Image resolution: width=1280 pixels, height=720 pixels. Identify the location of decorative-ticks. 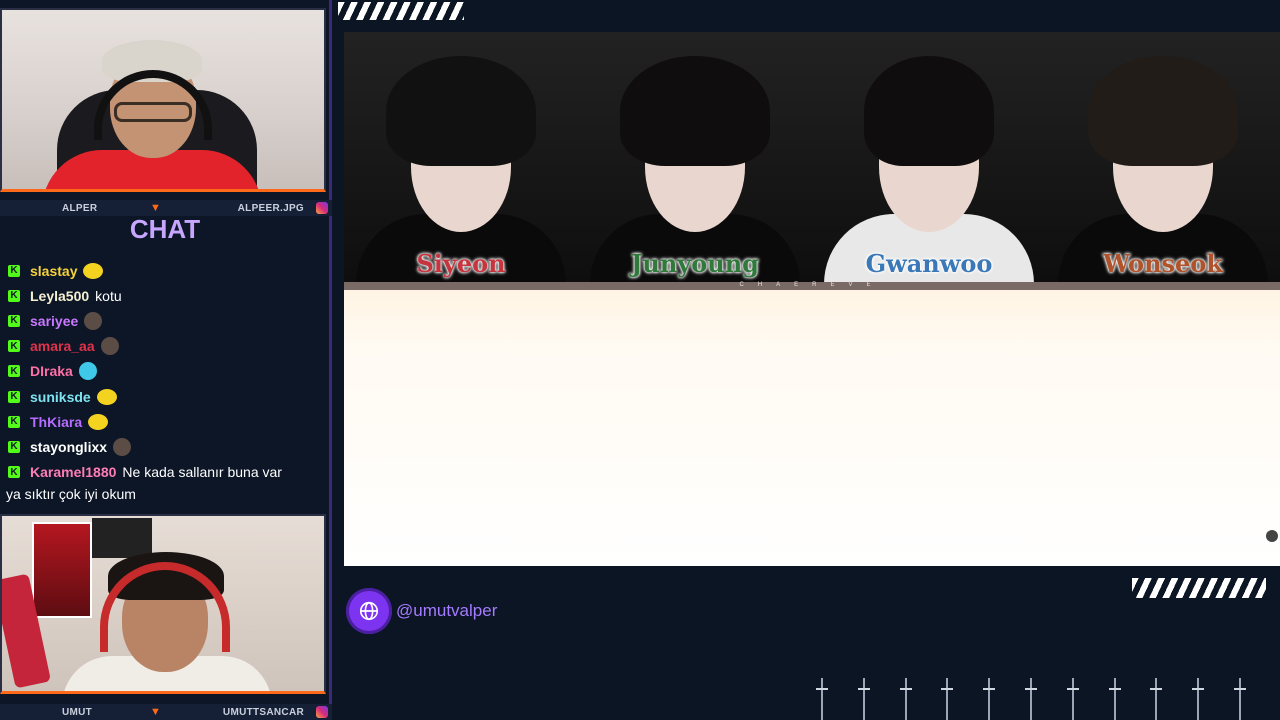
(1031, 699).